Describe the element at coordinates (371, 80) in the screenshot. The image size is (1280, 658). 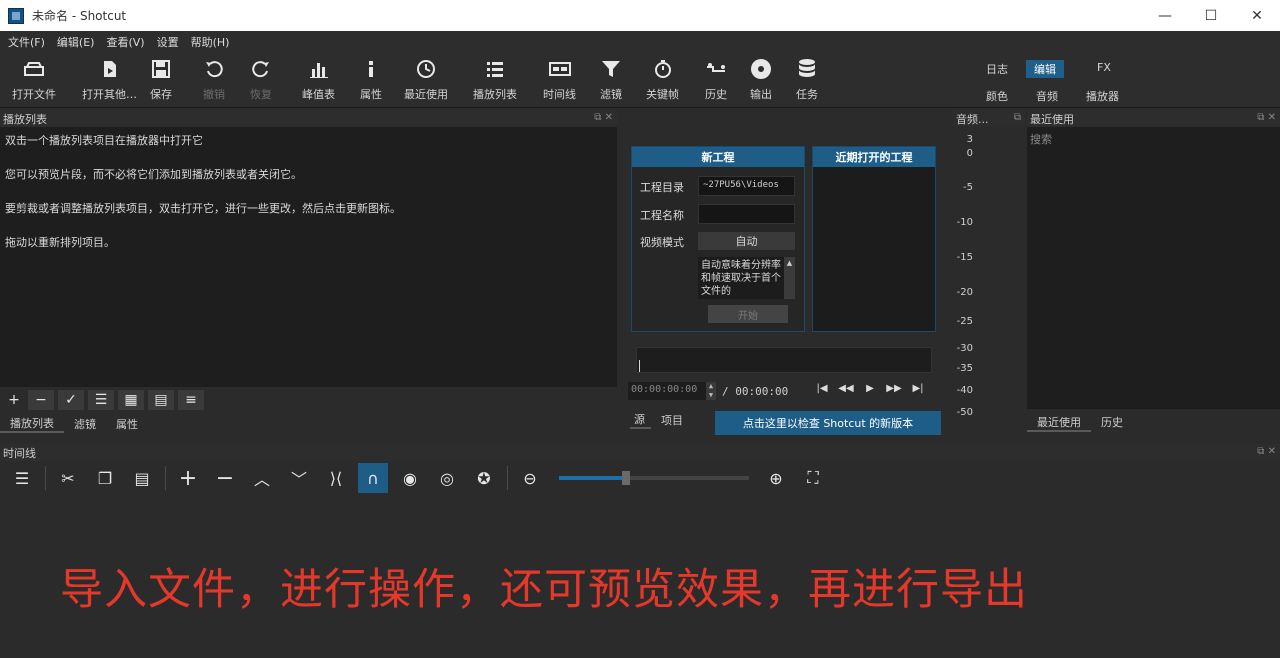
I see `properties-button: 属性` at that location.